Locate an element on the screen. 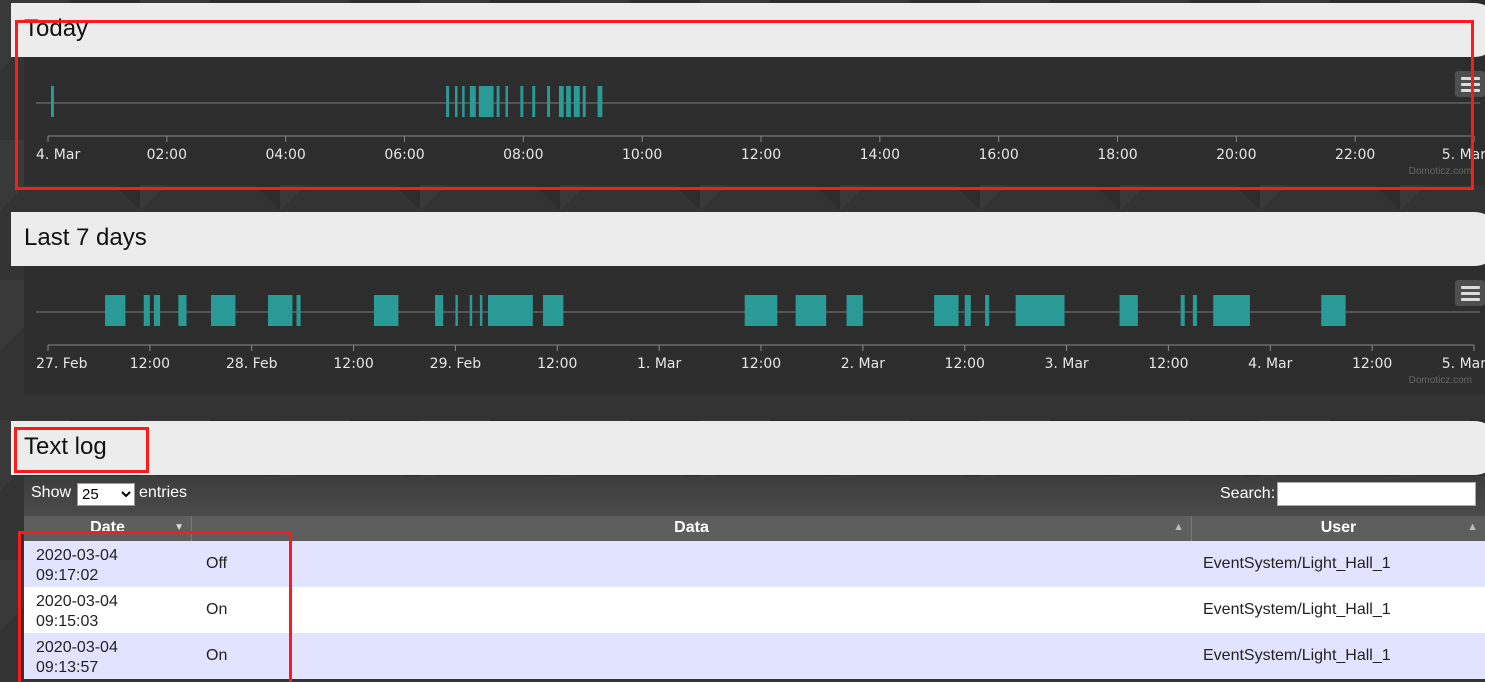 This screenshot has height=682, width=1485. x-axis-tick-label: 2. Mar is located at coordinates (863, 364).